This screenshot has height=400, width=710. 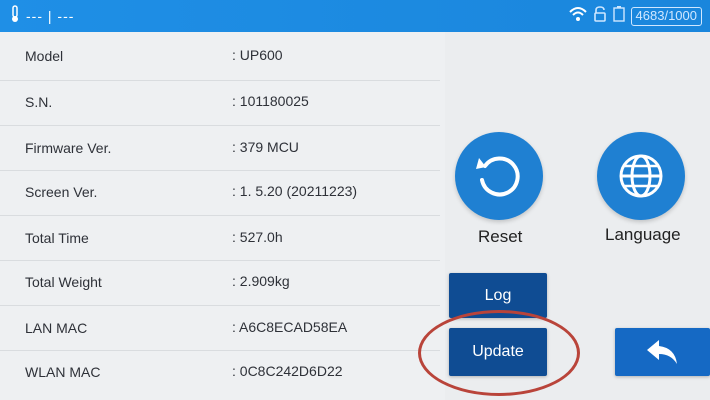 What do you see at coordinates (63, 282) in the screenshot?
I see `info-label: Total Weight` at bounding box center [63, 282].